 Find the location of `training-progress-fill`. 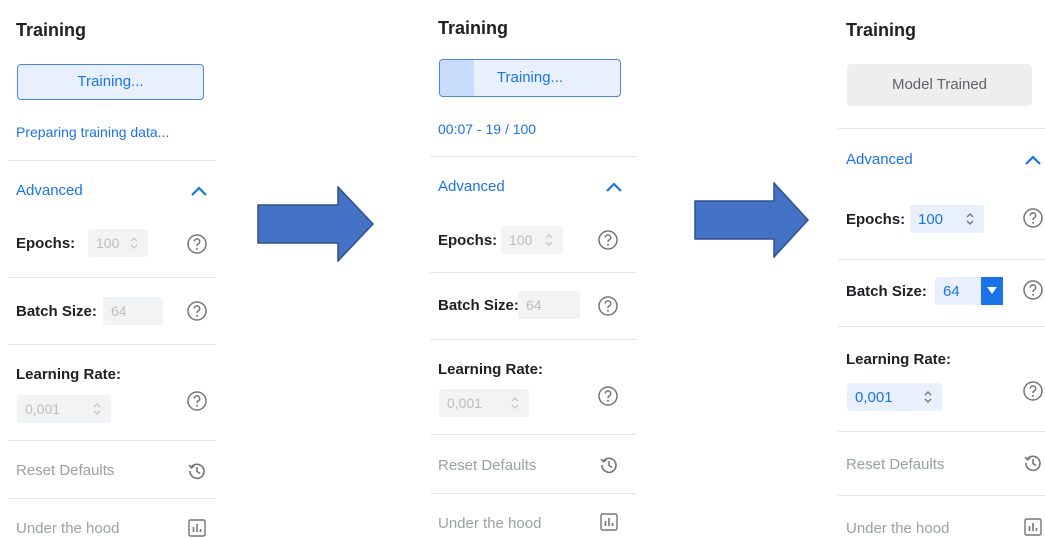

training-progress-fill is located at coordinates (457, 78).